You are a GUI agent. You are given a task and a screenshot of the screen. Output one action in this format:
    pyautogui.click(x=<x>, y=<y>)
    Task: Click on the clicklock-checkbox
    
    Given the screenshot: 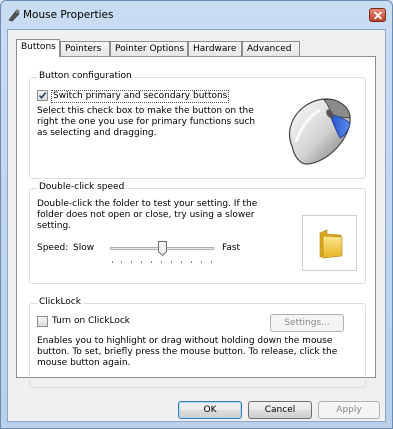 What is the action you would take?
    pyautogui.click(x=42, y=321)
    